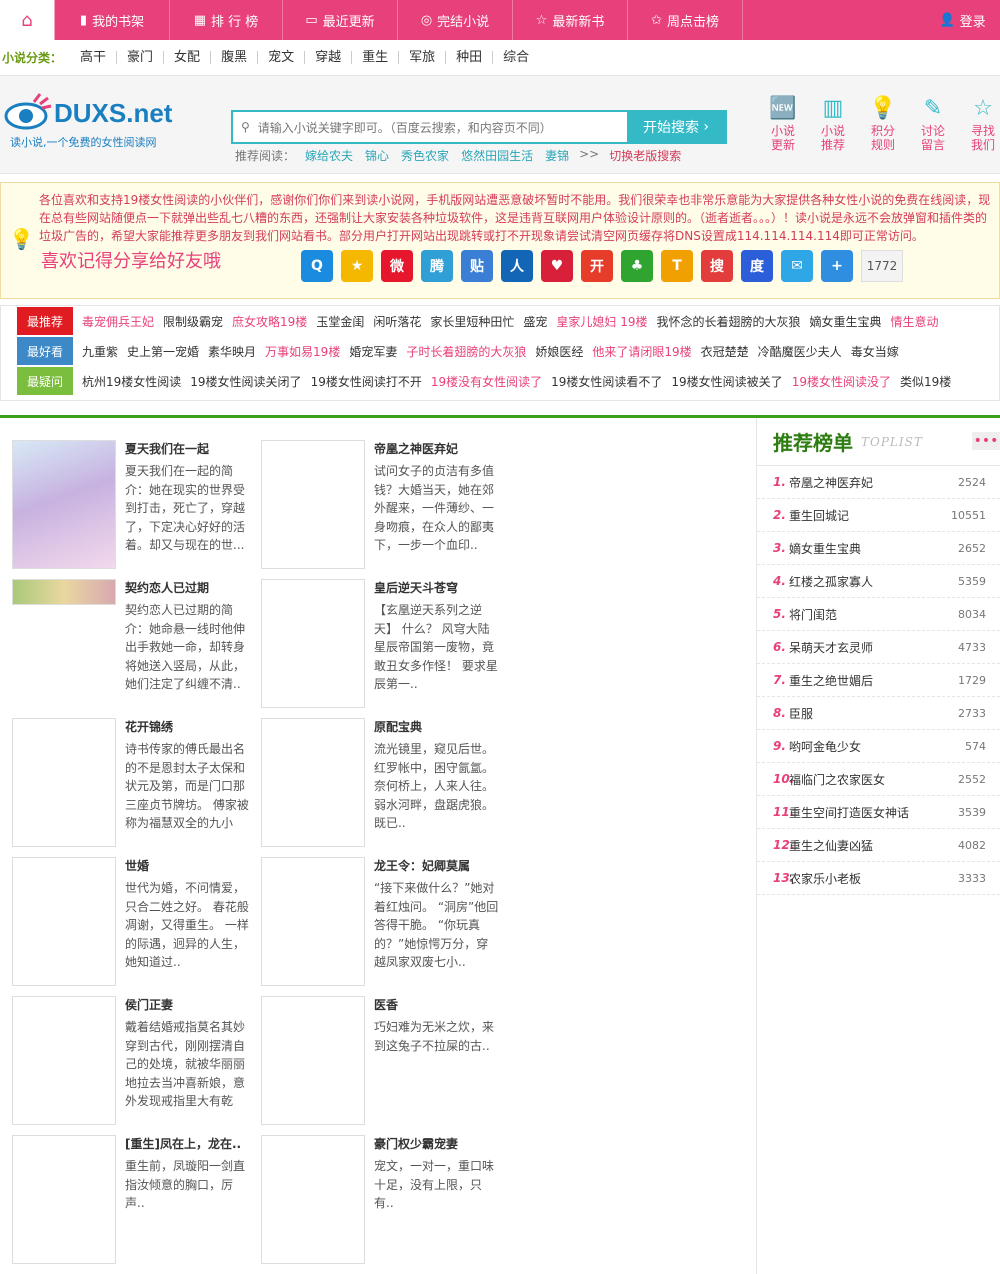 The width and height of the screenshot is (1000, 1274). Describe the element at coordinates (397, 266) in the screenshot. I see `weibo-icon: 微` at that location.